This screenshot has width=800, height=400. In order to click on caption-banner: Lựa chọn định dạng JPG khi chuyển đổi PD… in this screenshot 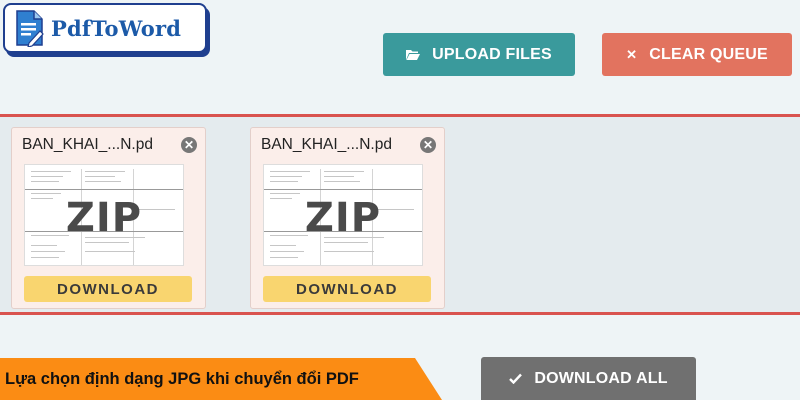, I will do `click(221, 379)`.